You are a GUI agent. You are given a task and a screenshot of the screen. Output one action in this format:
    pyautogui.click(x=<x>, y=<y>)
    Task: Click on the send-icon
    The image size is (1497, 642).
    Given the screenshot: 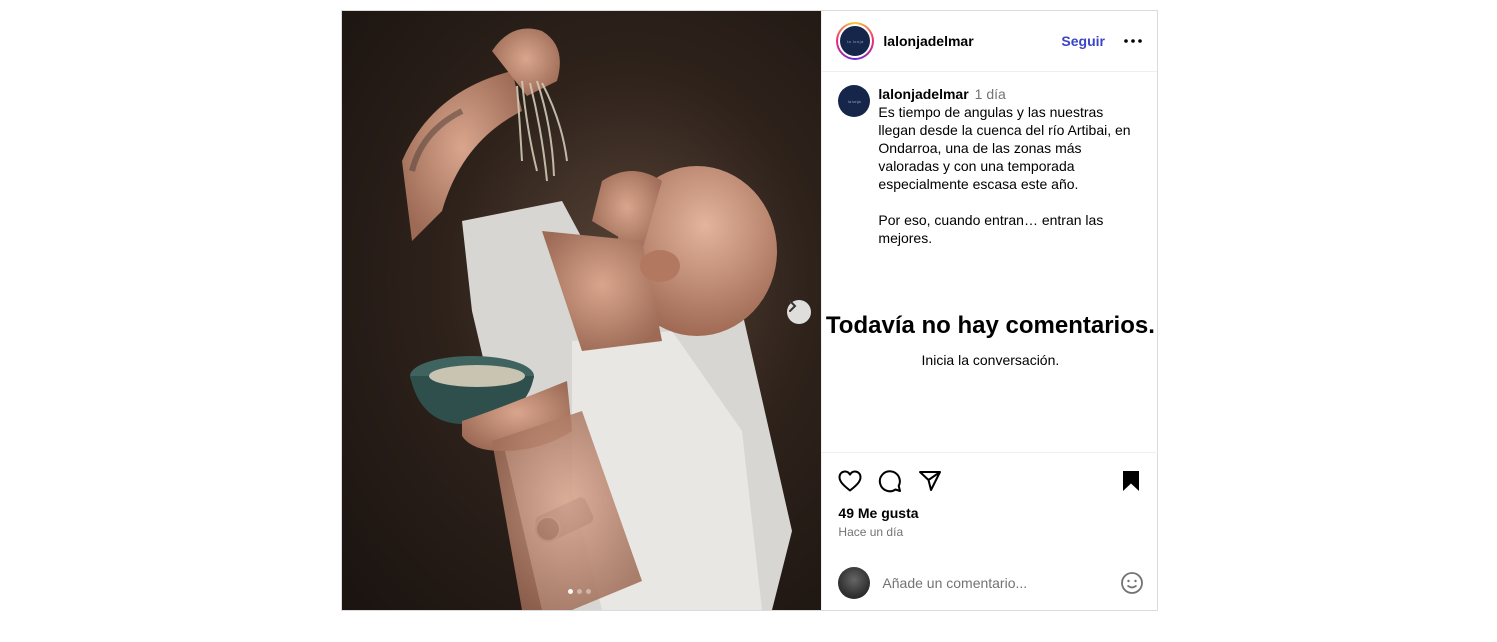 What is the action you would take?
    pyautogui.click(x=930, y=481)
    